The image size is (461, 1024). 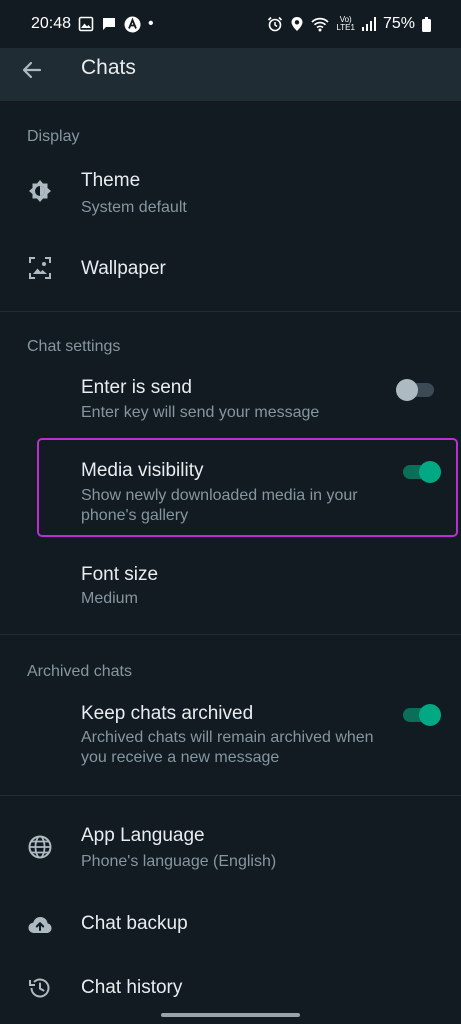 I want to click on section-header-display: Display, so click(x=53, y=136).